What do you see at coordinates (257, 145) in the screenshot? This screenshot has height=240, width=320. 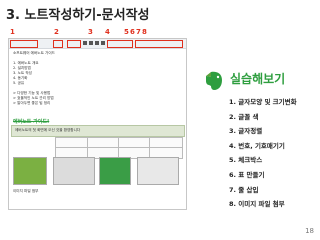 I see `practice-step: 4. 번호, 기호매기기` at bounding box center [257, 145].